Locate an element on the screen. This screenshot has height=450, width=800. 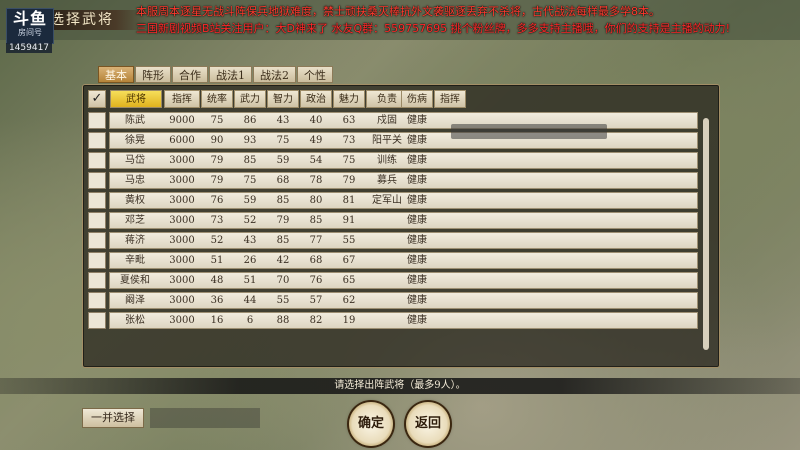
logo-sub-text: 房间号 is located at coordinates (30, 32).